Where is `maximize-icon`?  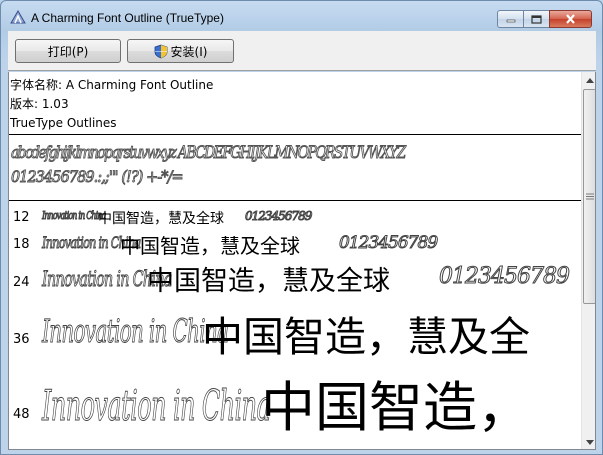
maximize-icon is located at coordinates (536, 19).